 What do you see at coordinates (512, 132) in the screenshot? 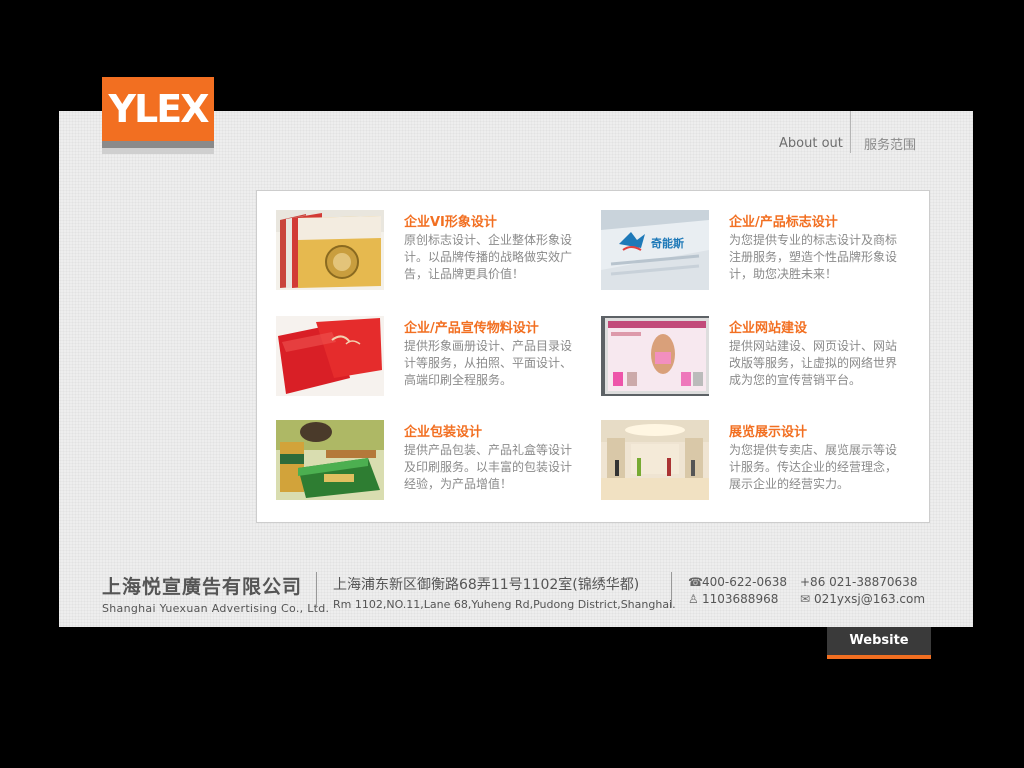
I see `top-nav: About out 服务范围` at bounding box center [512, 132].